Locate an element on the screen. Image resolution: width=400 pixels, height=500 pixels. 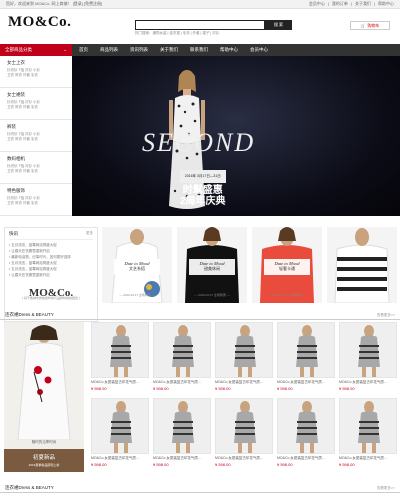
banner-date-pill: 2016年 3月17日—31日 is located at coordinates (203, 176).